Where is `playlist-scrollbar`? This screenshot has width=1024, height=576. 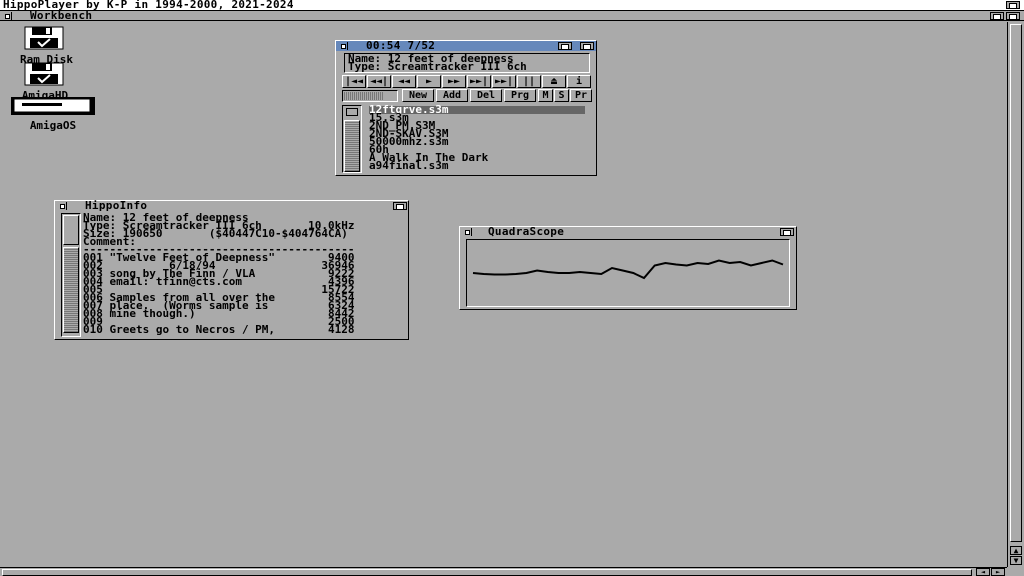
playlist-scrollbar is located at coordinates (352, 139).